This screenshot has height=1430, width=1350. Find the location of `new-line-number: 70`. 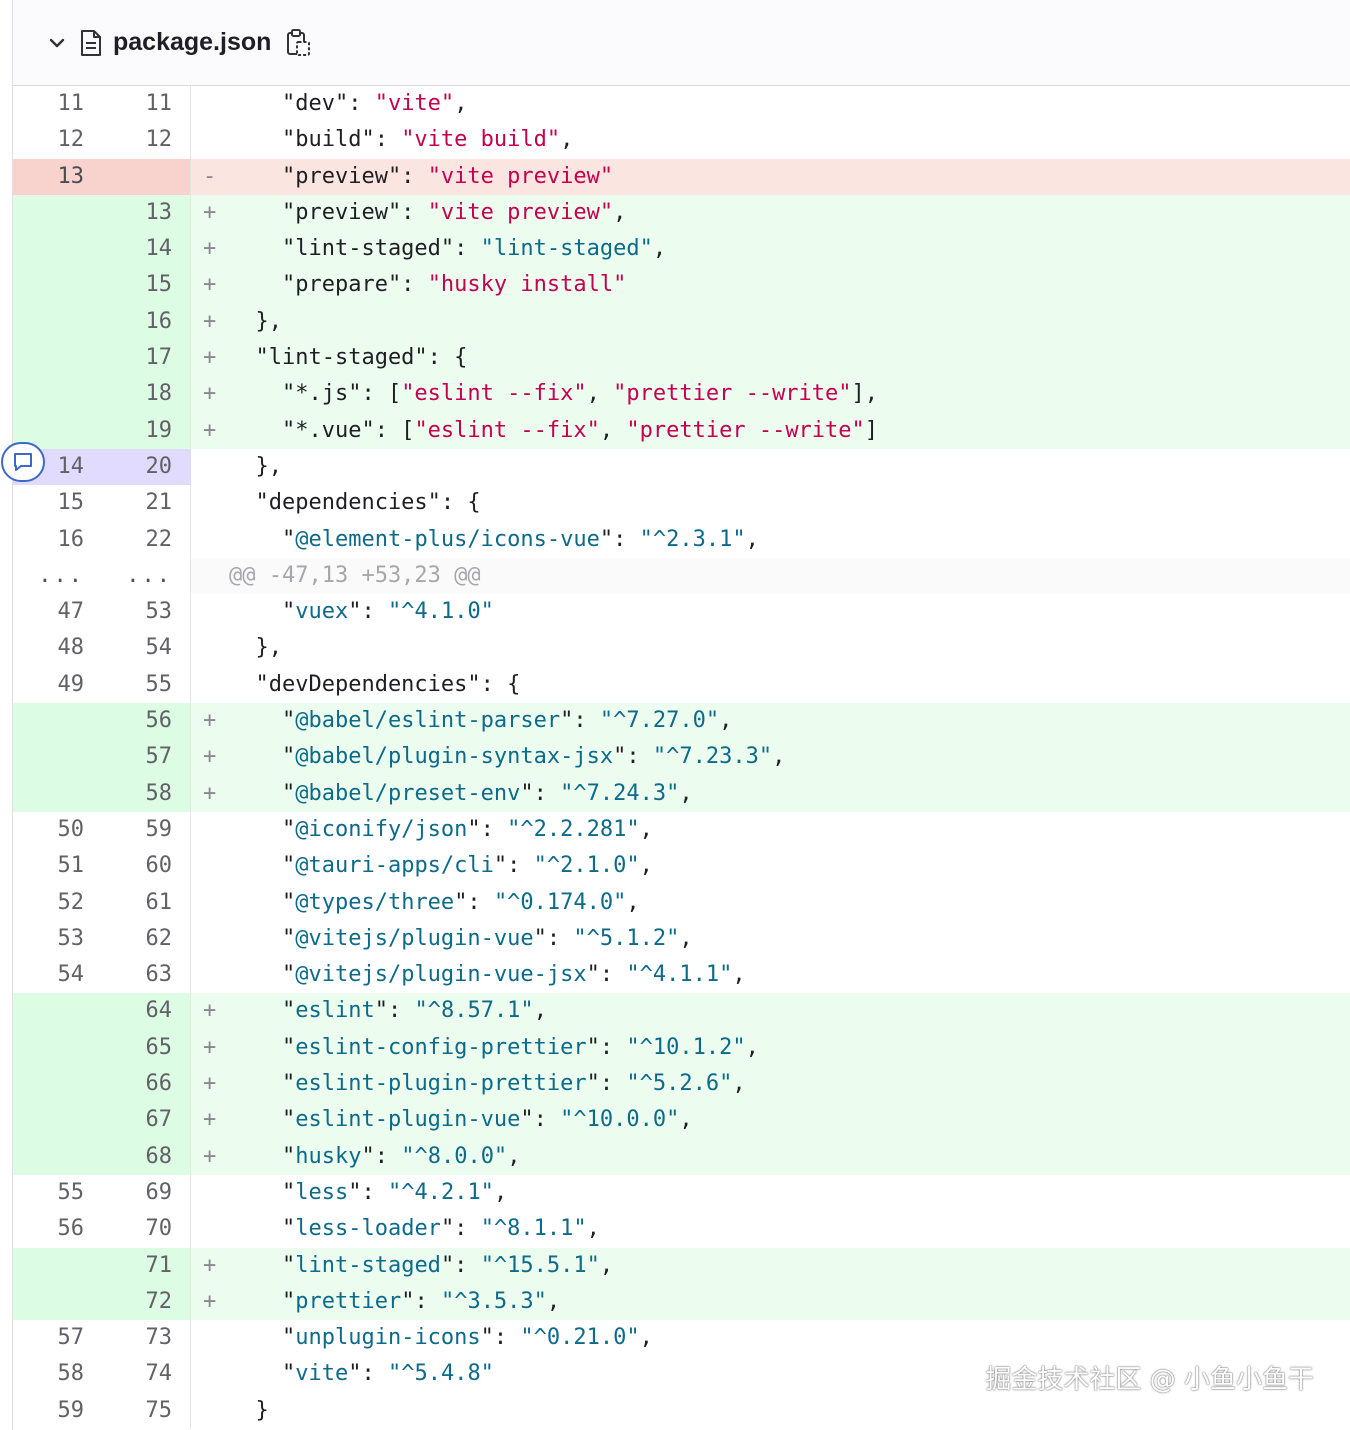

new-line-number: 70 is located at coordinates (146, 1229).